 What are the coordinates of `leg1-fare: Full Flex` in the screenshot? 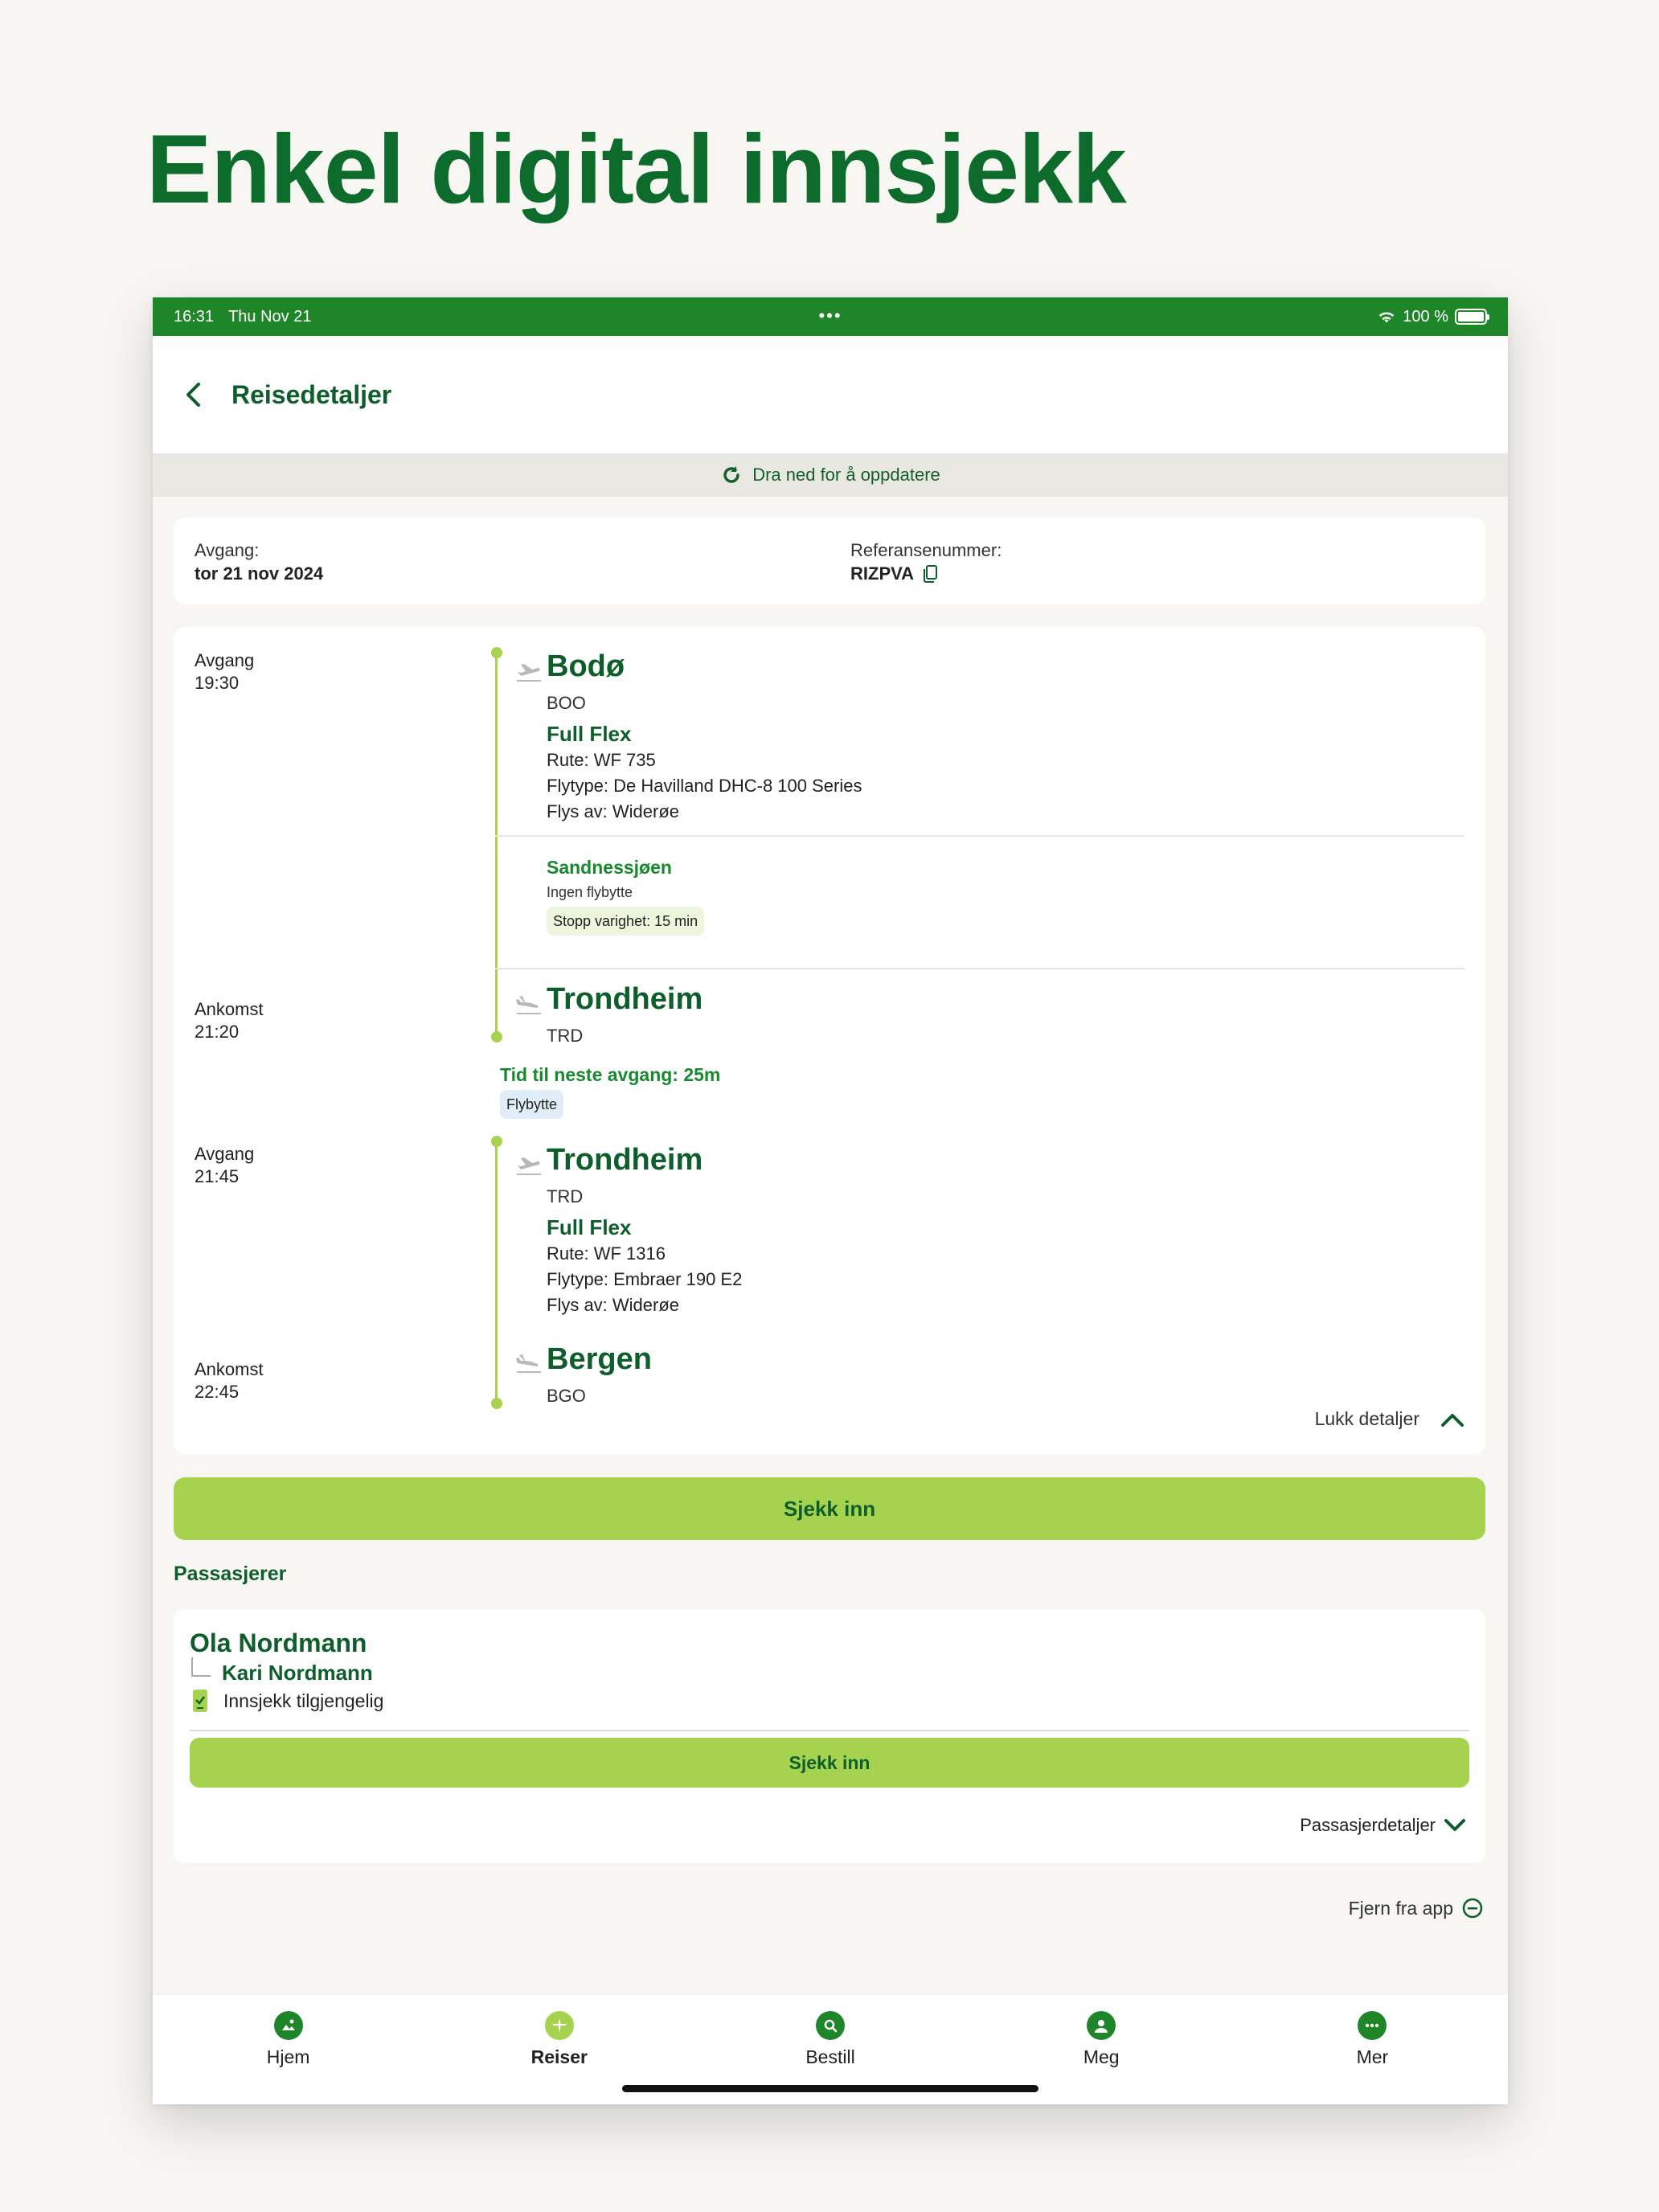 It's located at (589, 734).